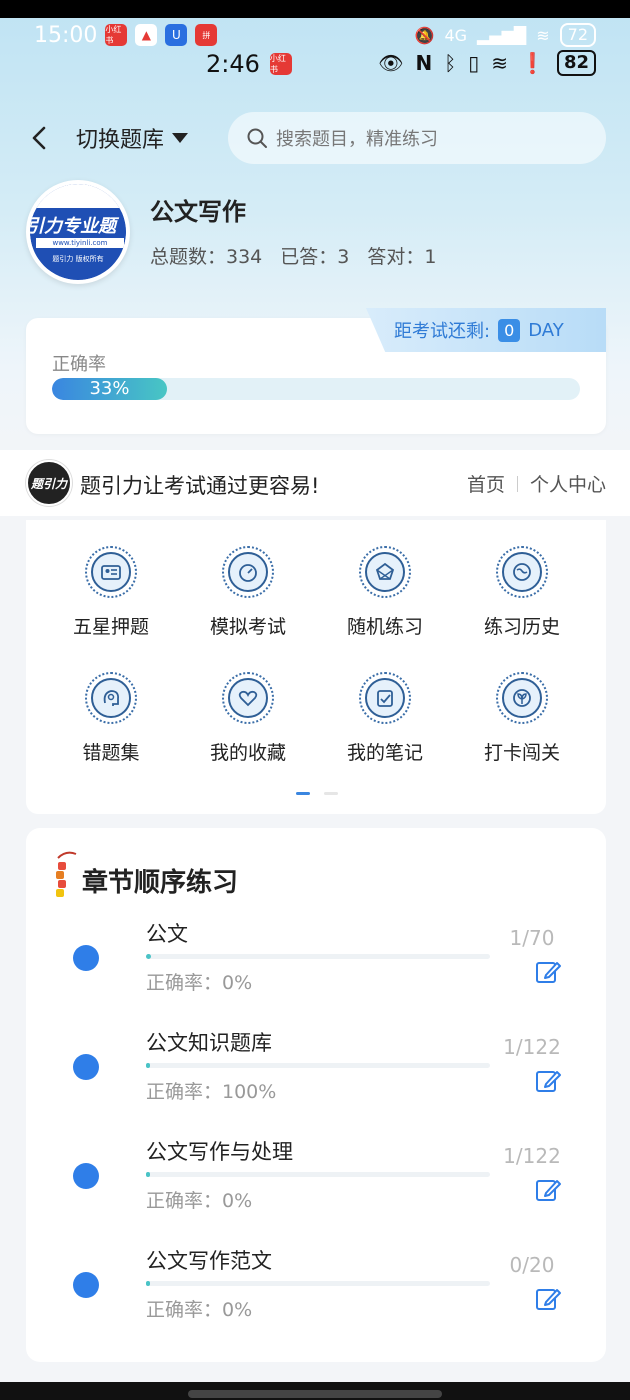 This screenshot has width=630, height=1400. I want to click on page-dot, so click(331, 793).